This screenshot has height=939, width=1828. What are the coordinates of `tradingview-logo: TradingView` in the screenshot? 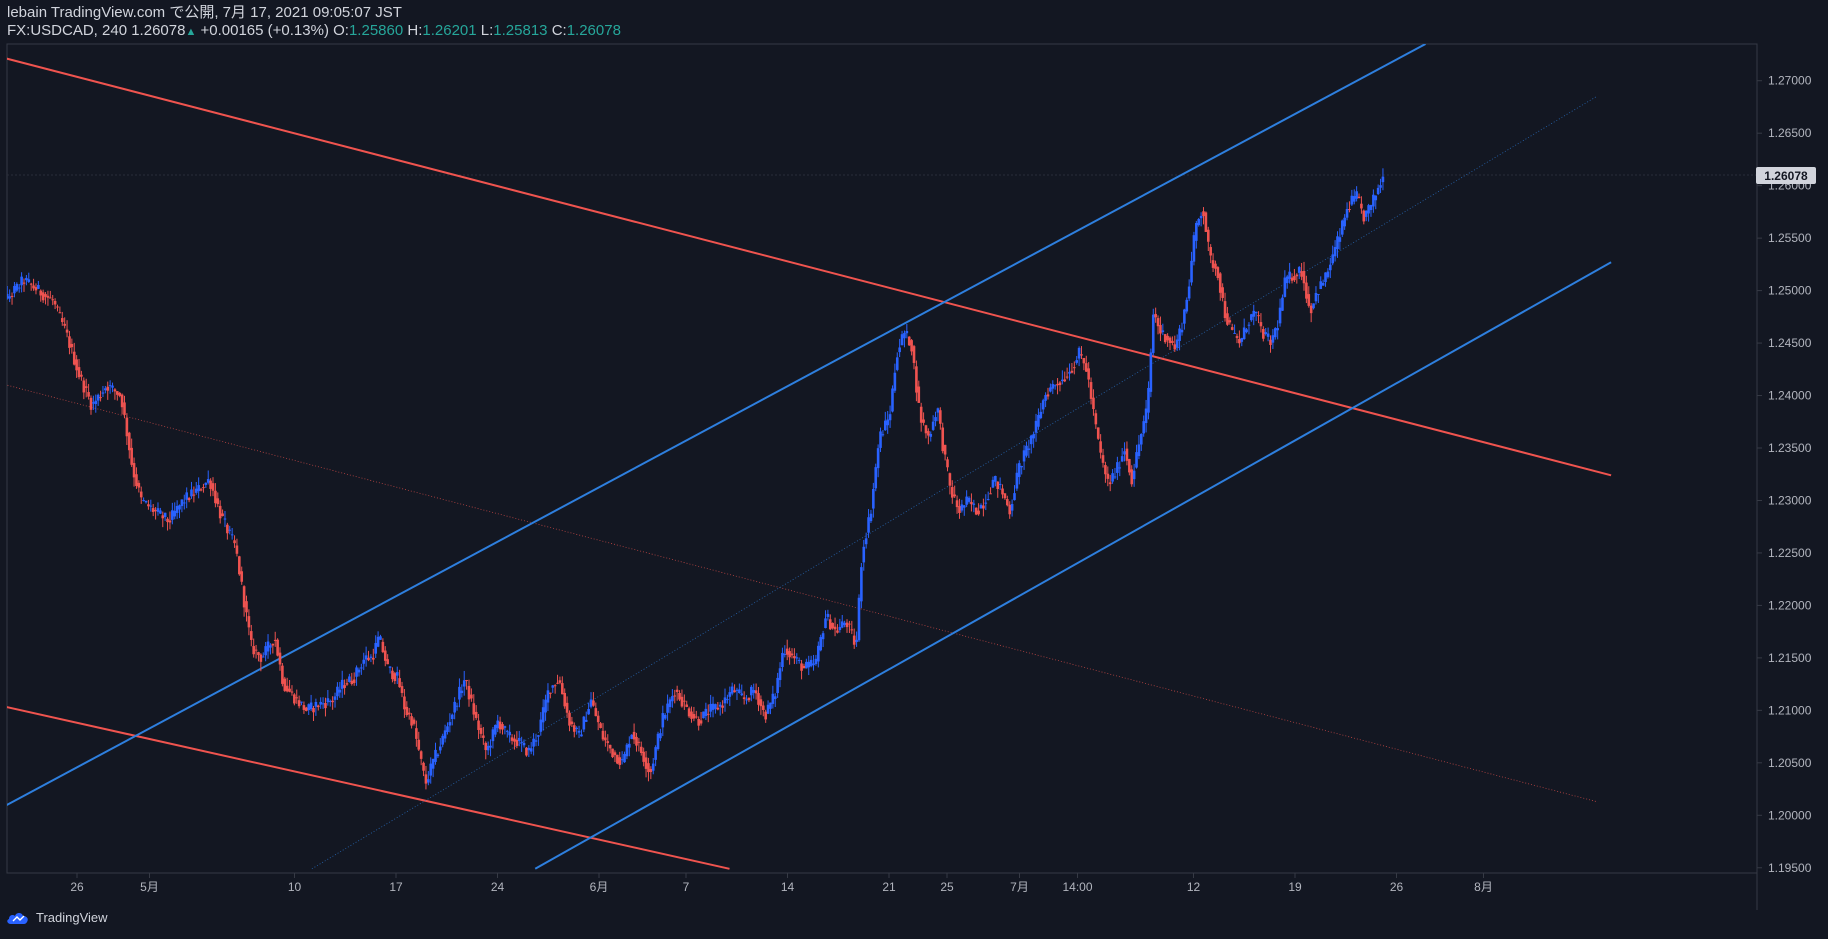 It's located at (57, 917).